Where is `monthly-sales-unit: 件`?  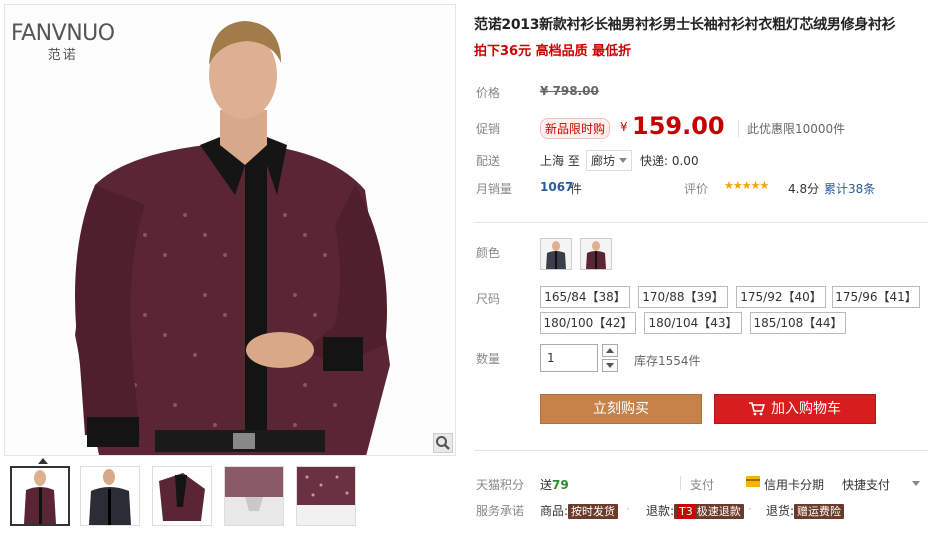 monthly-sales-unit: 件 is located at coordinates (576, 189).